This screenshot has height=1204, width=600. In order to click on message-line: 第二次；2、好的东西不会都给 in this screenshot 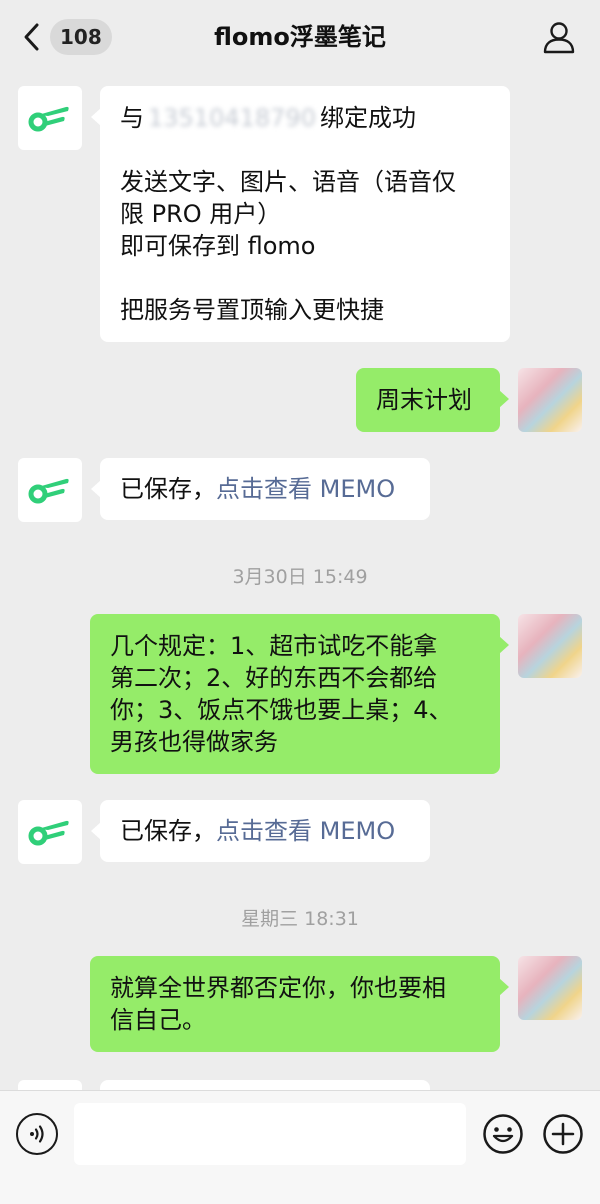, I will do `click(274, 678)`.